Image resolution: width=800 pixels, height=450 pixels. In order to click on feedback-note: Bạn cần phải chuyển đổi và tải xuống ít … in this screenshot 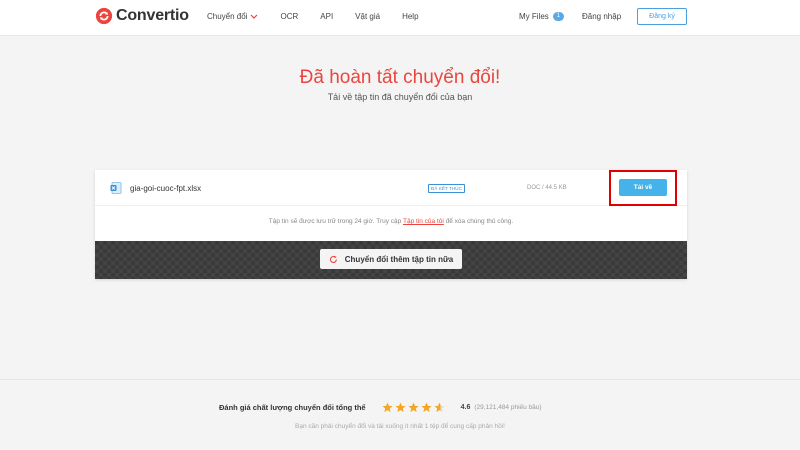, I will do `click(400, 426)`.